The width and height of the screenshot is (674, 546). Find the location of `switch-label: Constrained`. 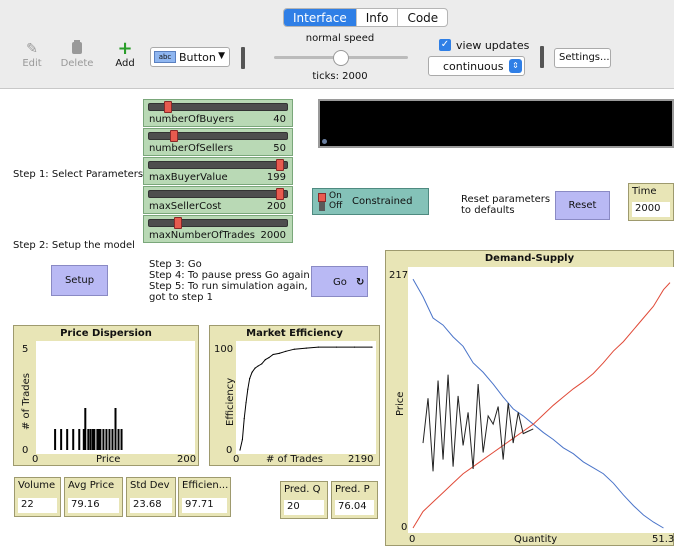

switch-label: Constrained is located at coordinates (382, 201).